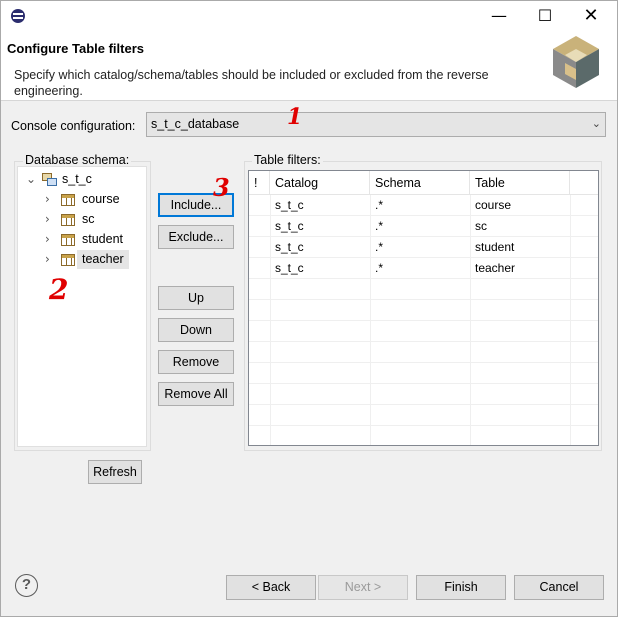 The image size is (618, 617). Describe the element at coordinates (287, 160) in the screenshot. I see `table-filters-legend: Table filters:` at that location.